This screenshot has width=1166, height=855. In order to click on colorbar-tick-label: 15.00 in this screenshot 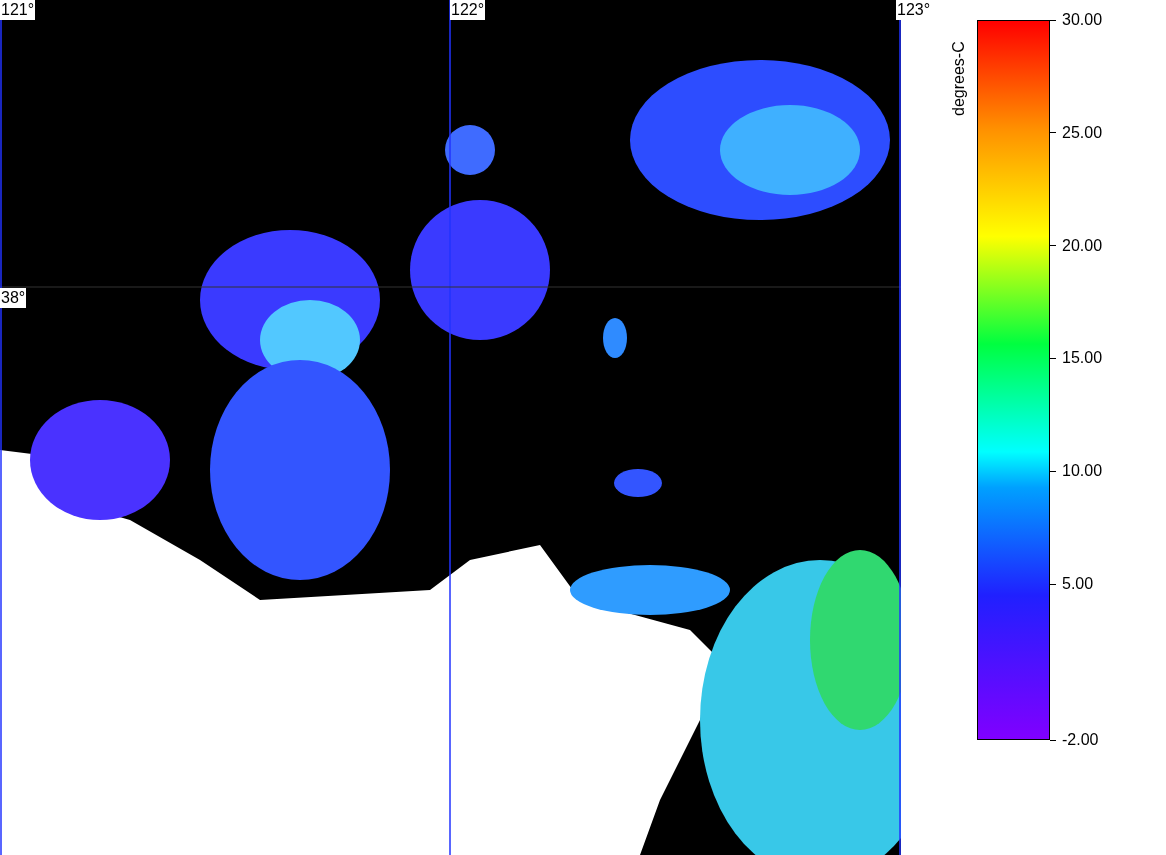, I will do `click(1082, 358)`.